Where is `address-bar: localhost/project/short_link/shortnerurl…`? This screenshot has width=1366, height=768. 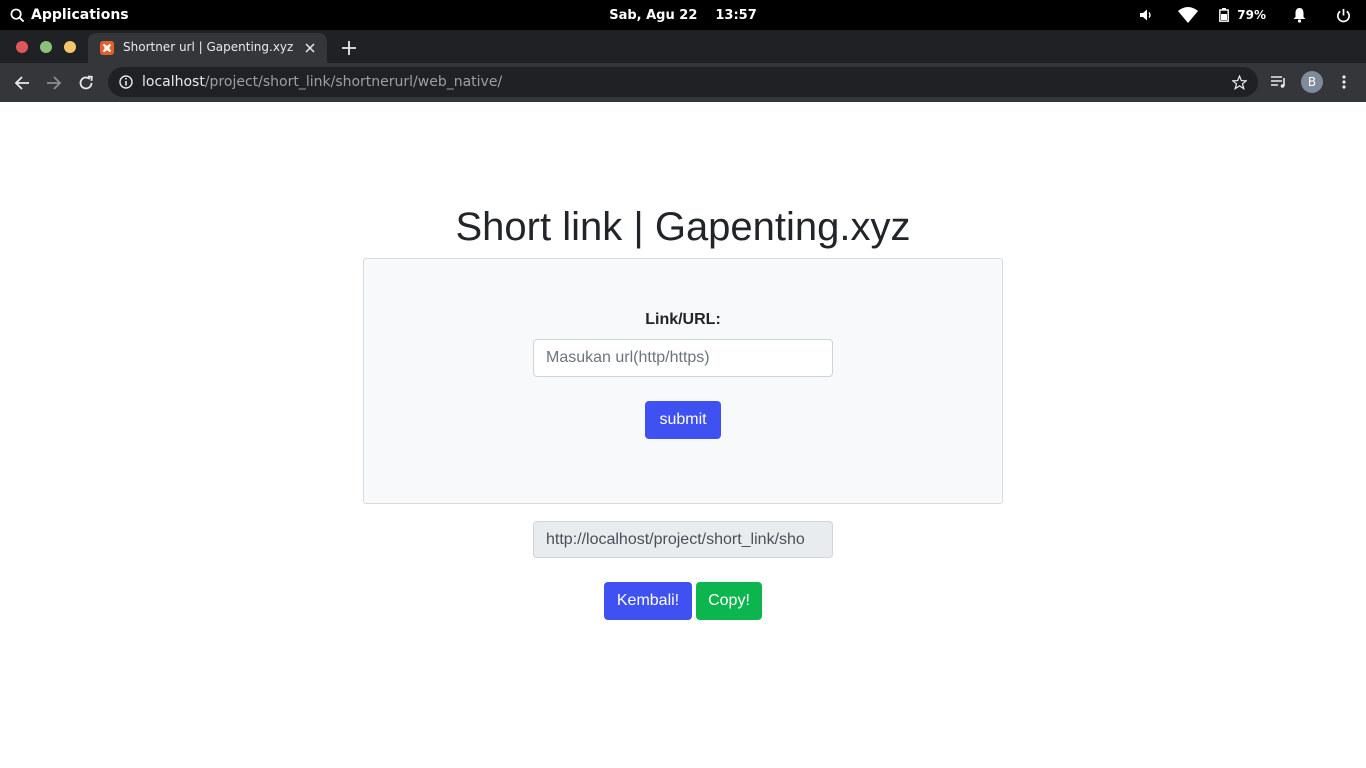 address-bar: localhost/project/short_link/shortnerurl… is located at coordinates (683, 82).